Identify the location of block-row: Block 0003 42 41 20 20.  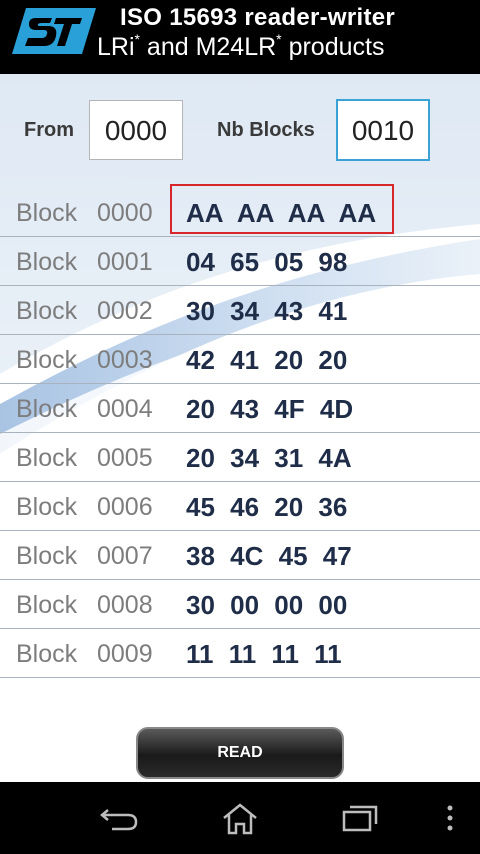
(240, 359).